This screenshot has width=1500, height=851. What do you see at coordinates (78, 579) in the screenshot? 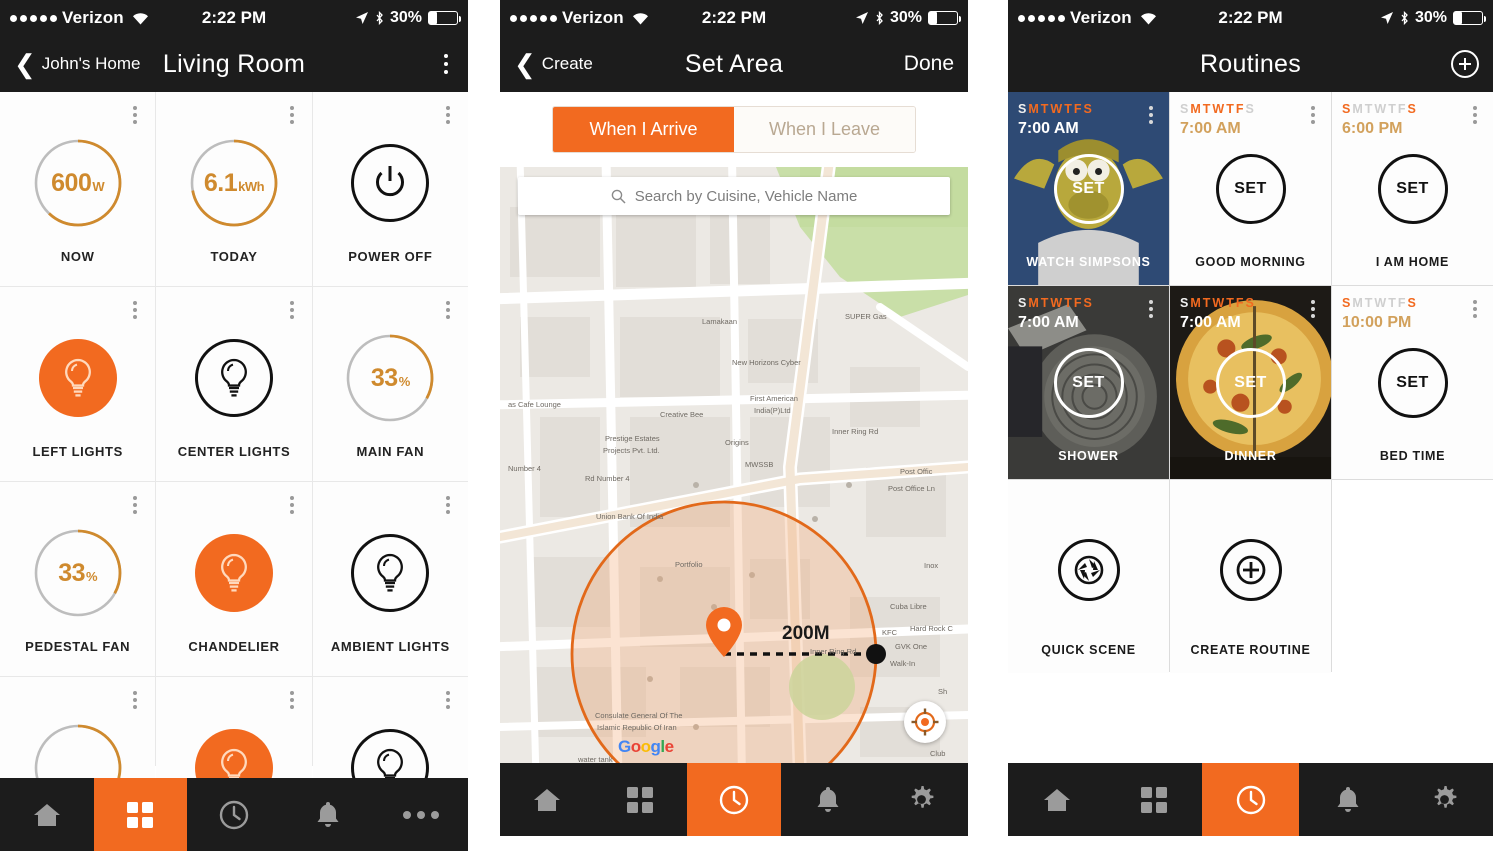
I see `device-tile: 33% PEDESTAL FAN` at bounding box center [78, 579].